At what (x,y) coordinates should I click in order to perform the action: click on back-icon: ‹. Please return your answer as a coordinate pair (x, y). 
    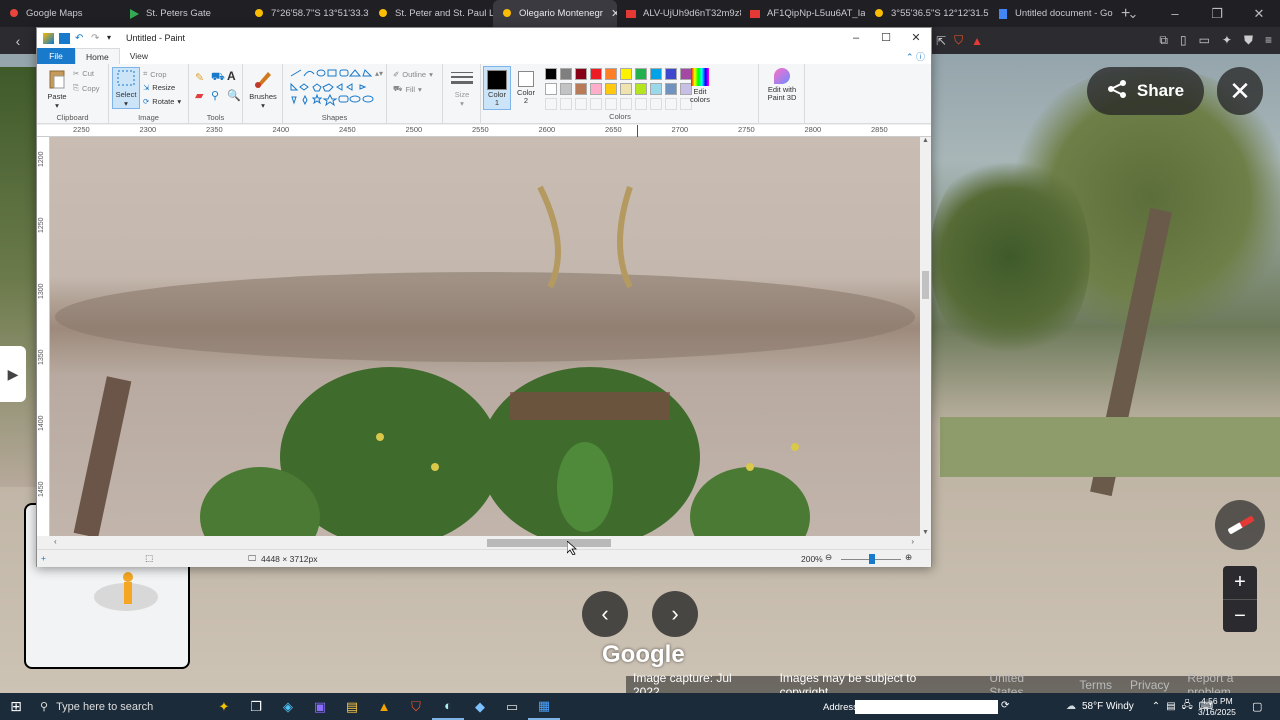
    Looking at the image, I should click on (18, 40).